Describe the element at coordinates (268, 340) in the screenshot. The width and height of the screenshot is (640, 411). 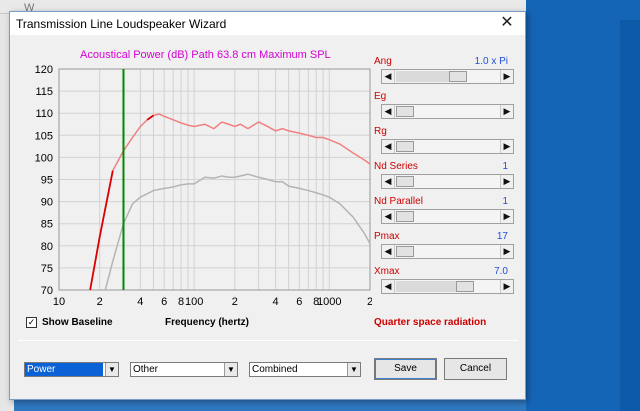
I see `divider` at that location.